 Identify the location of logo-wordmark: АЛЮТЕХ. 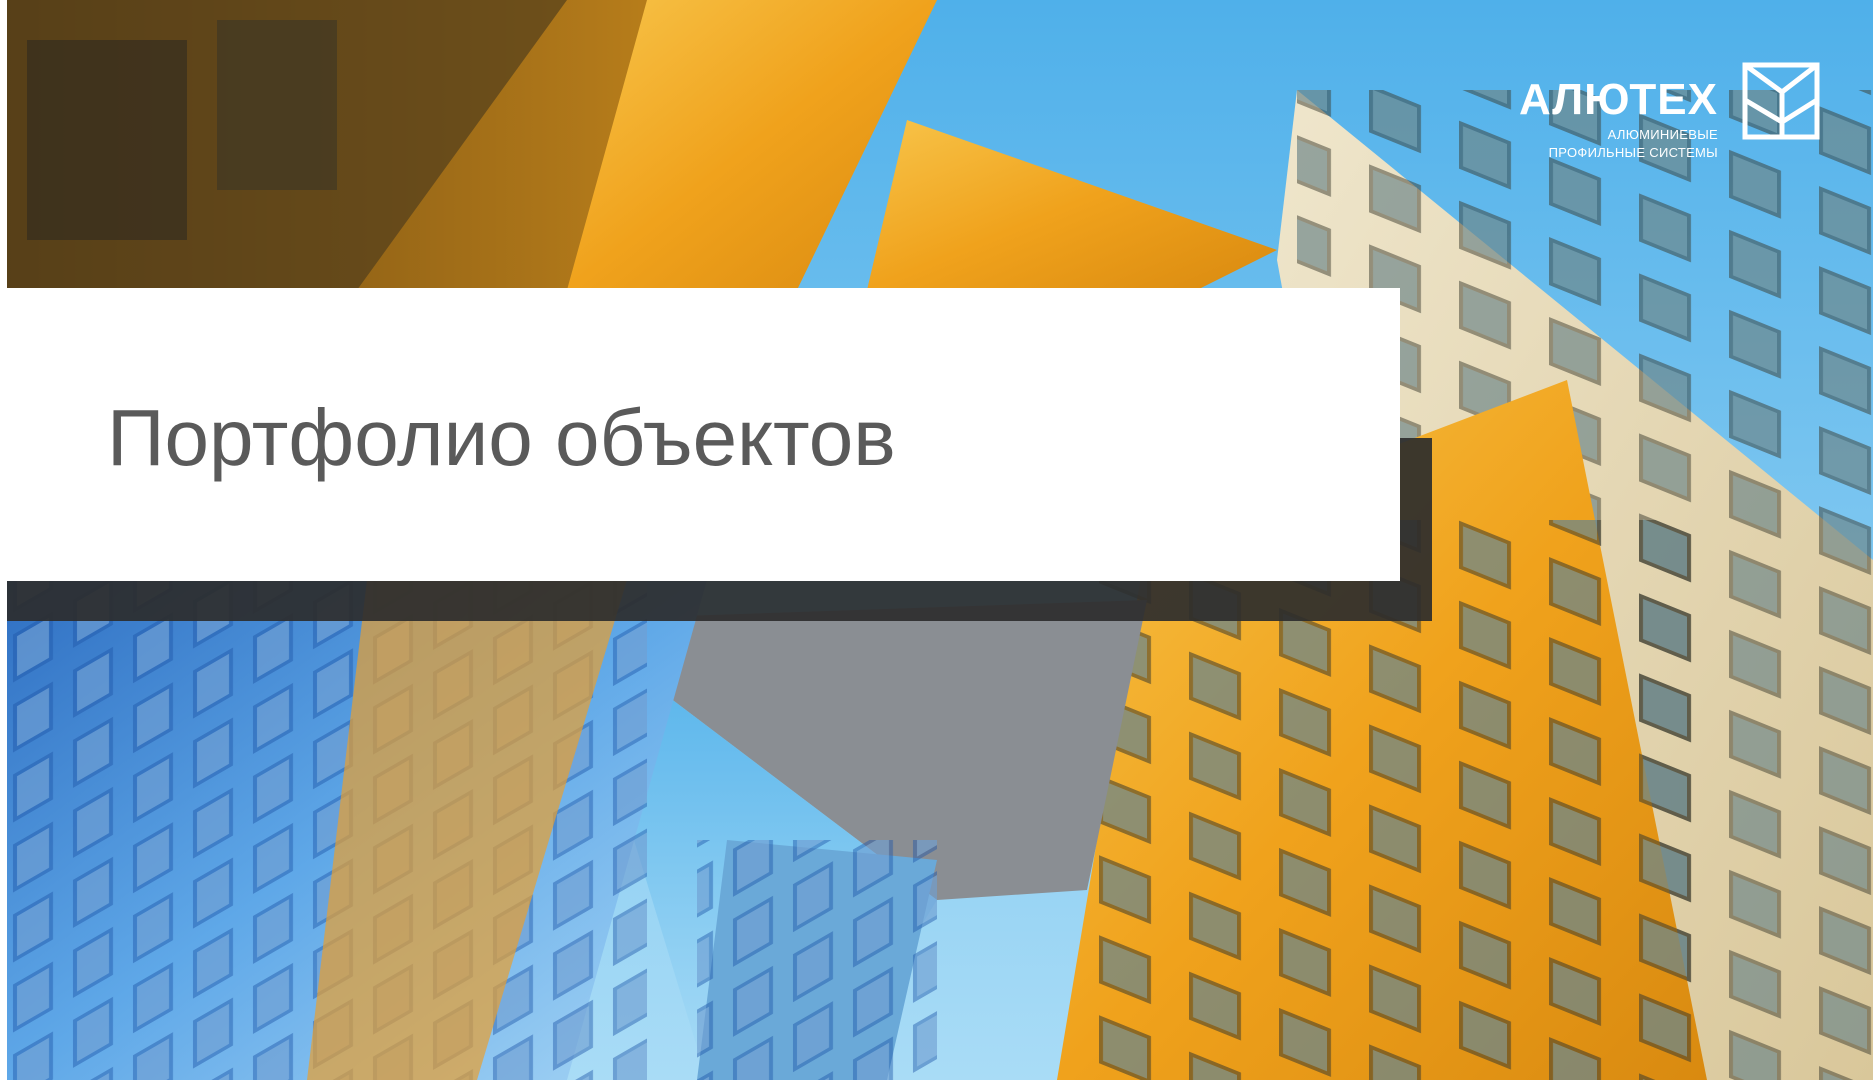
(1618, 99).